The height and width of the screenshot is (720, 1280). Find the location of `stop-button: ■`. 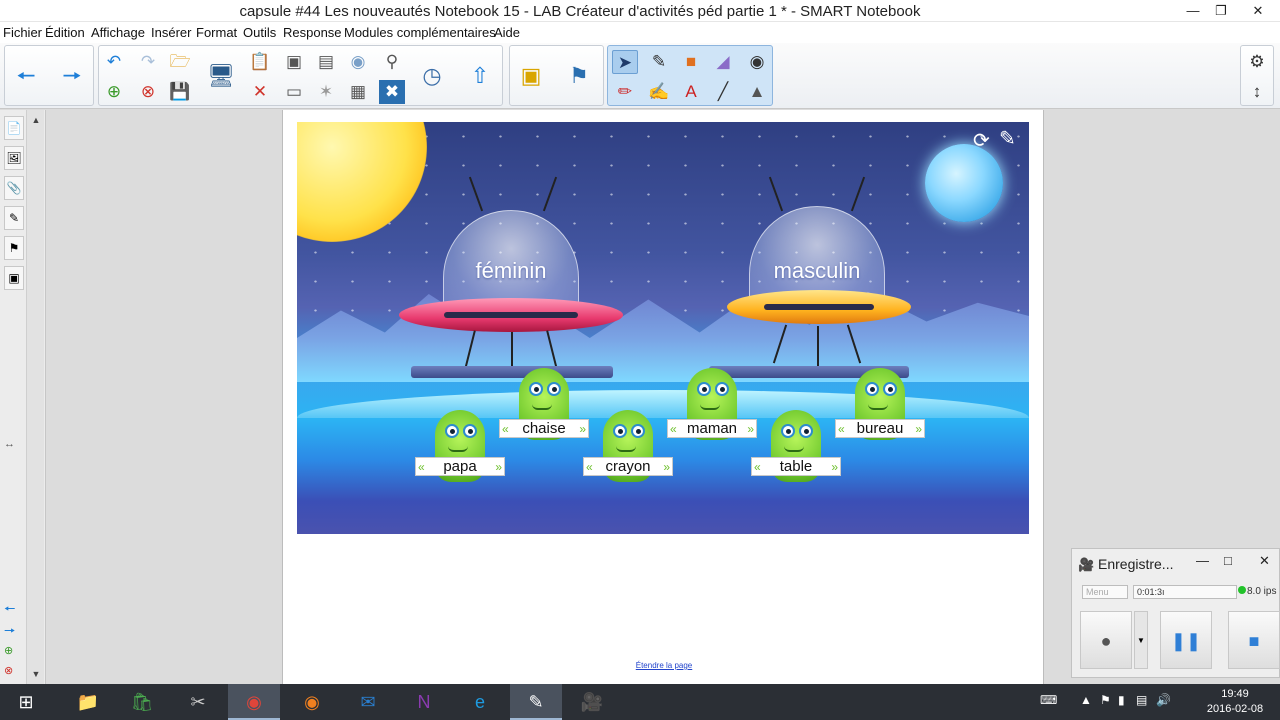

stop-button: ■ is located at coordinates (1254, 640).